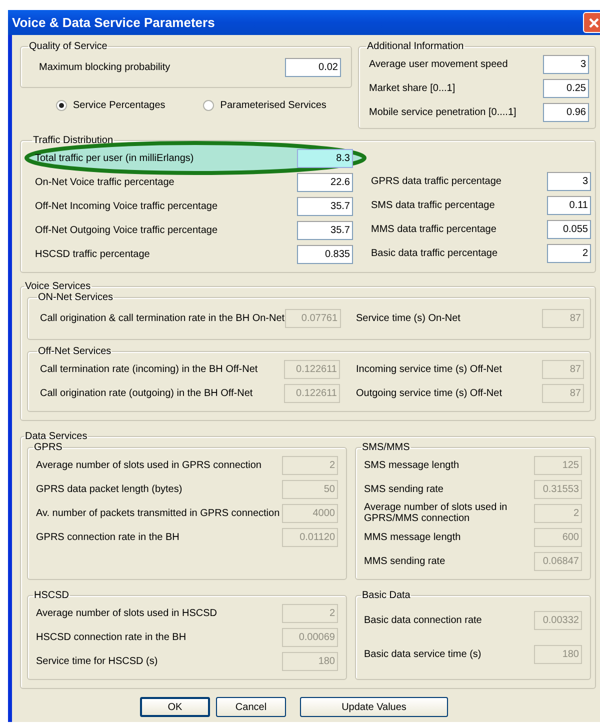 This screenshot has height=725, width=600. I want to click on group-title: Off-Net Services, so click(74, 351).